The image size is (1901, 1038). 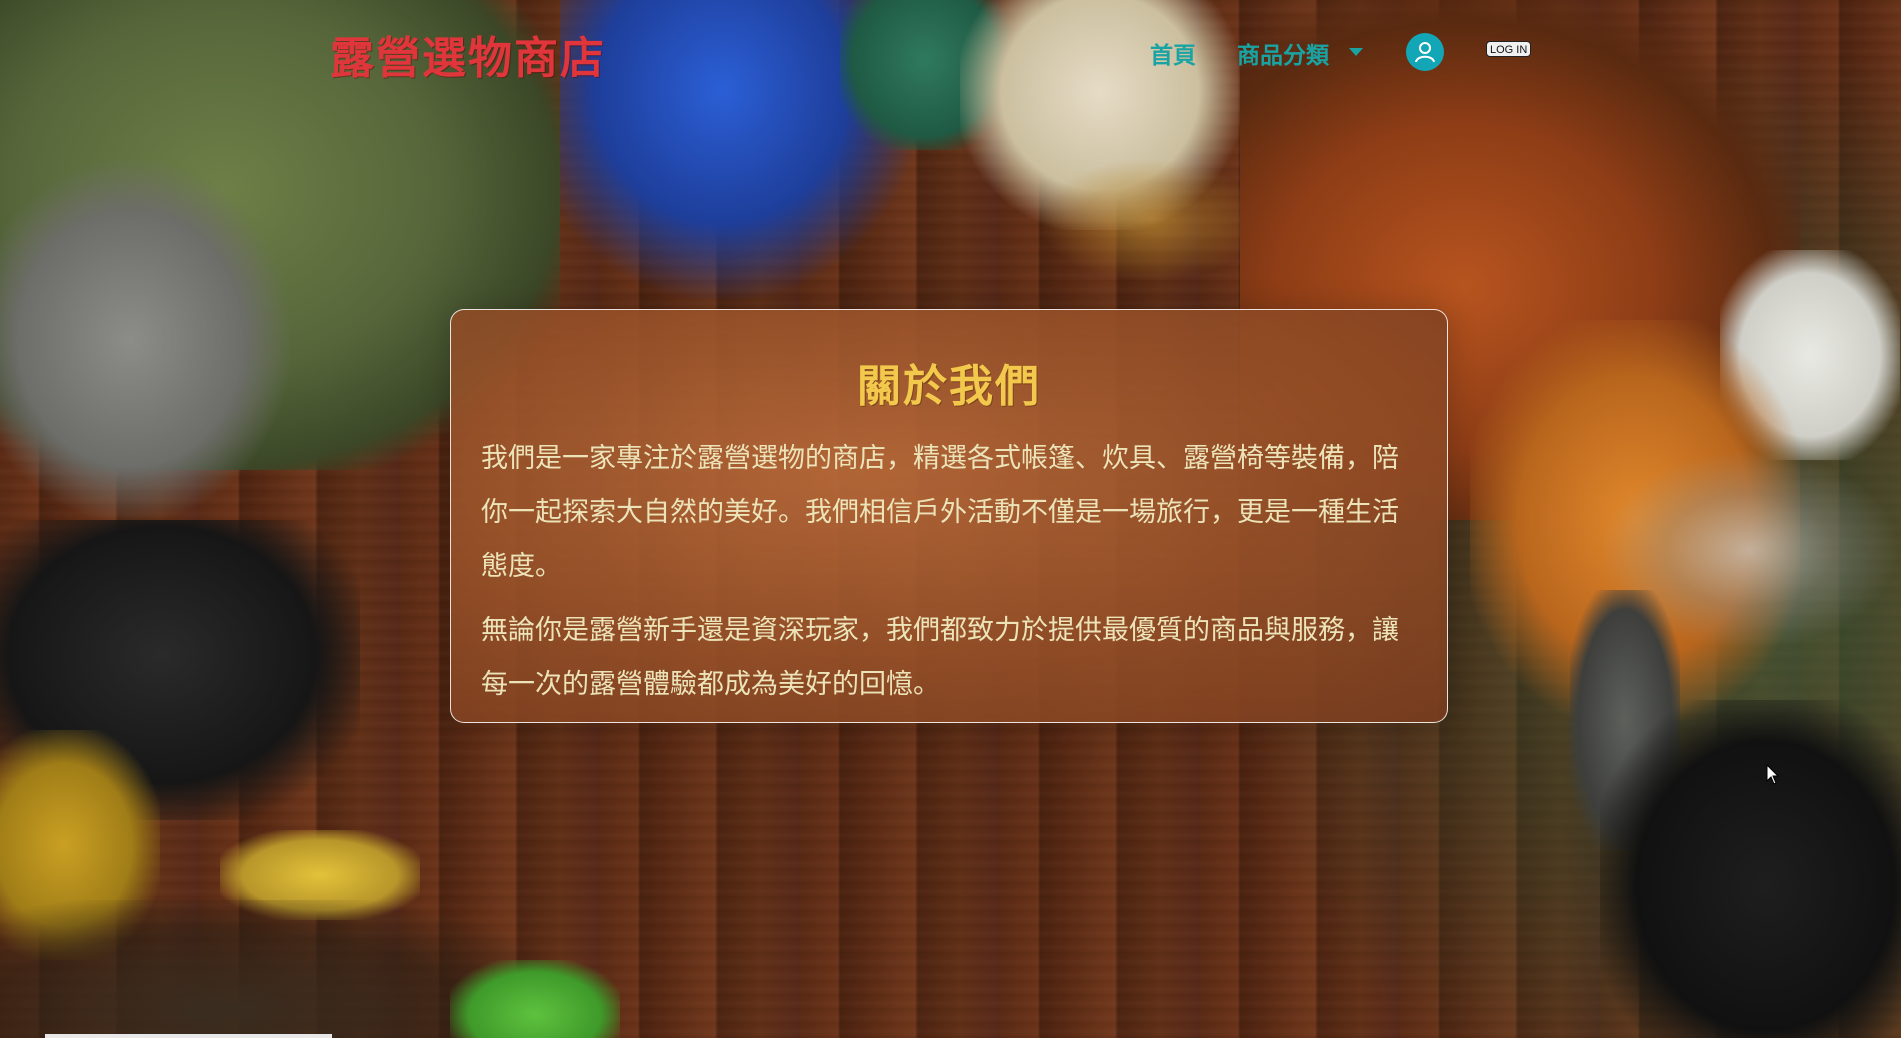 What do you see at coordinates (1150, 220) in the screenshot?
I see `sunglasses-image` at bounding box center [1150, 220].